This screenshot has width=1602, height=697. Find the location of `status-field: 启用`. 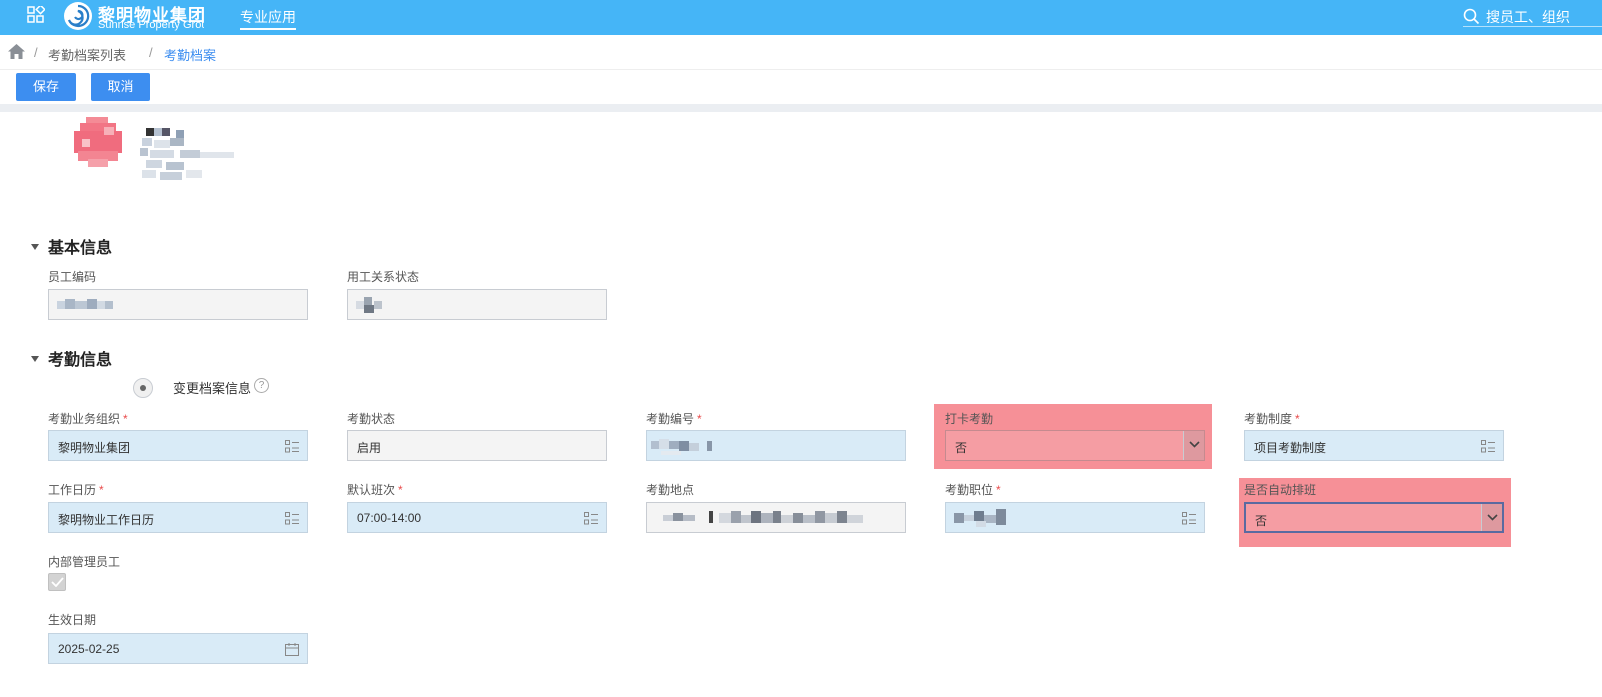

status-field: 启用 is located at coordinates (477, 445).